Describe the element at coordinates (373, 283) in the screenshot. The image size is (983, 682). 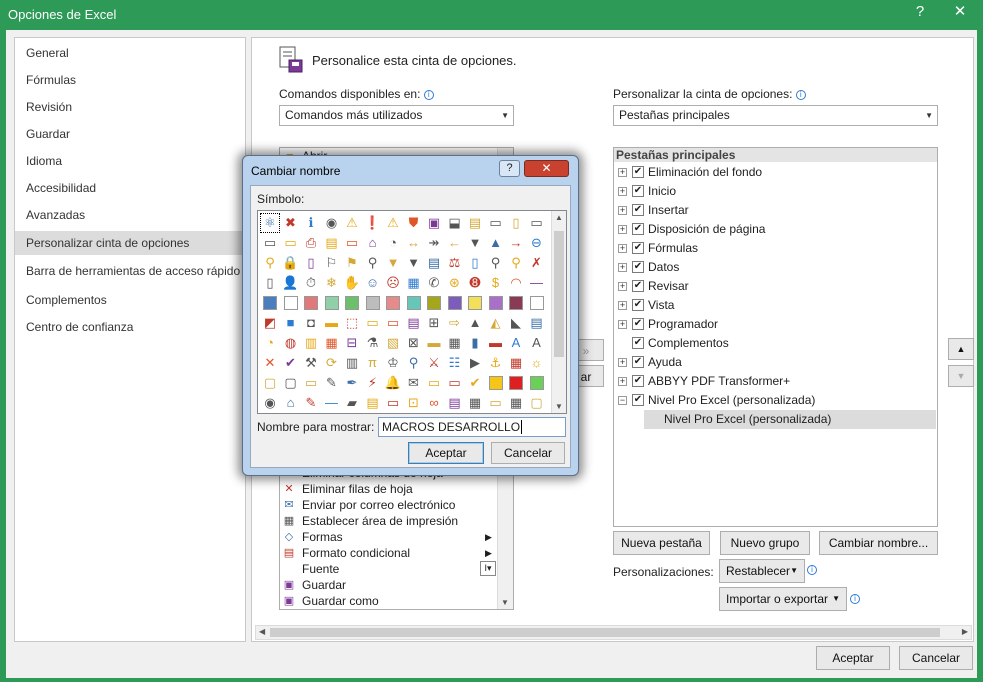
I see `symbol-cell: ☺` at that location.